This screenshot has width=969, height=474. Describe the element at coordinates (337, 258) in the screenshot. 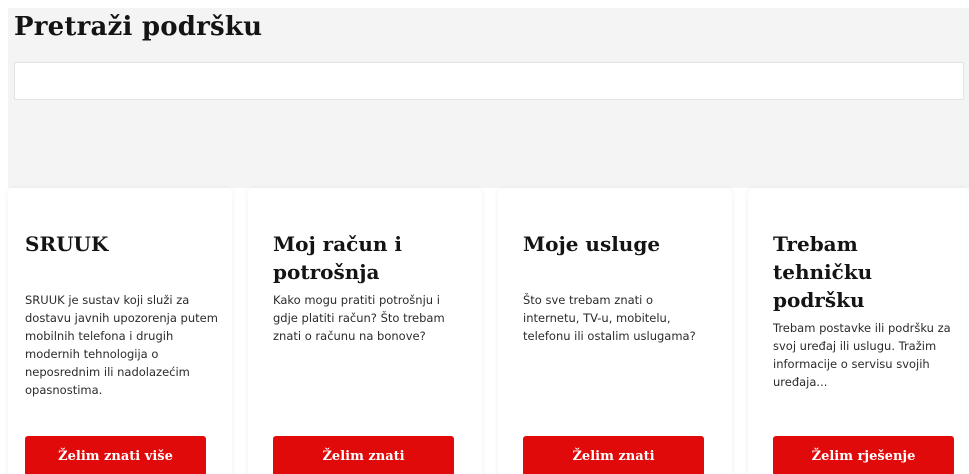

I see `card-title: Moj račun i potrošnja` at that location.